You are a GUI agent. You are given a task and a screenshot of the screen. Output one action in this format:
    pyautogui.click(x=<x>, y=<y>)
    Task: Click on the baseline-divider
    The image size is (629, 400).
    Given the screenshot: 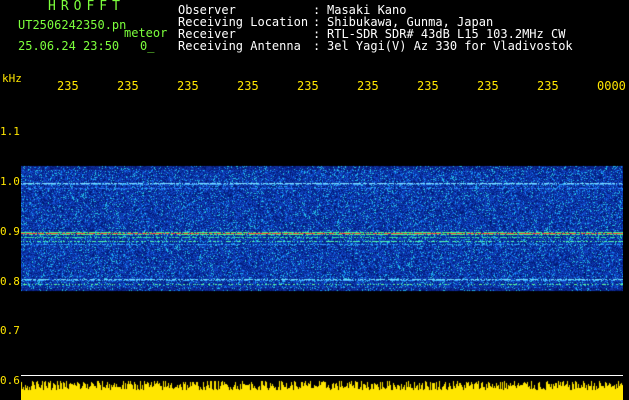 What is the action you would take?
    pyautogui.click(x=322, y=375)
    